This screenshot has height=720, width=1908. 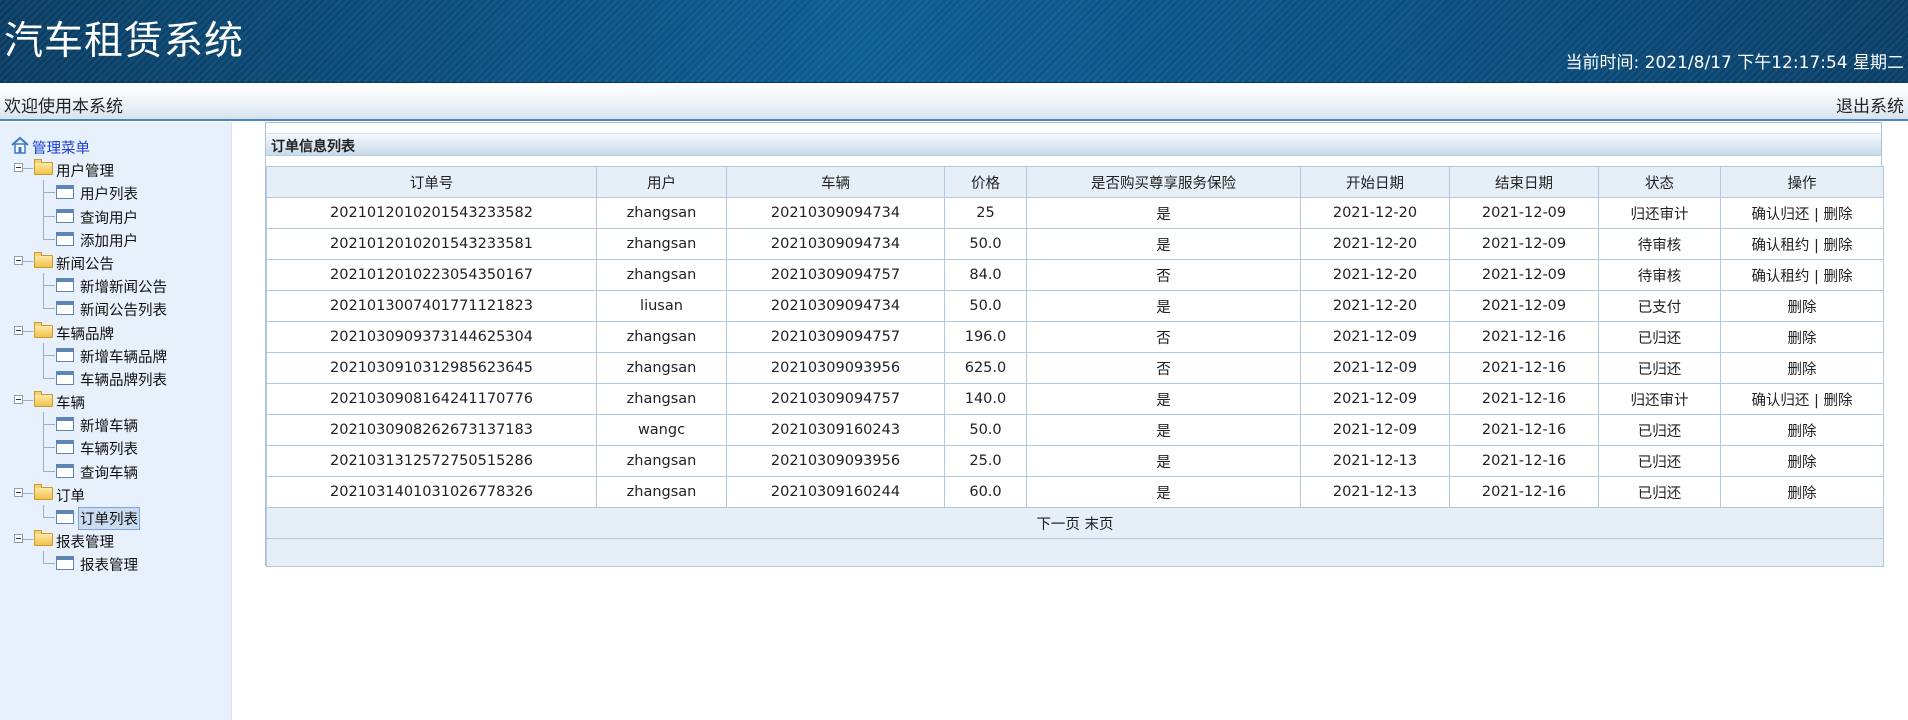 What do you see at coordinates (431, 430) in the screenshot?
I see `order-no-cell: 2021030908262673137183` at bounding box center [431, 430].